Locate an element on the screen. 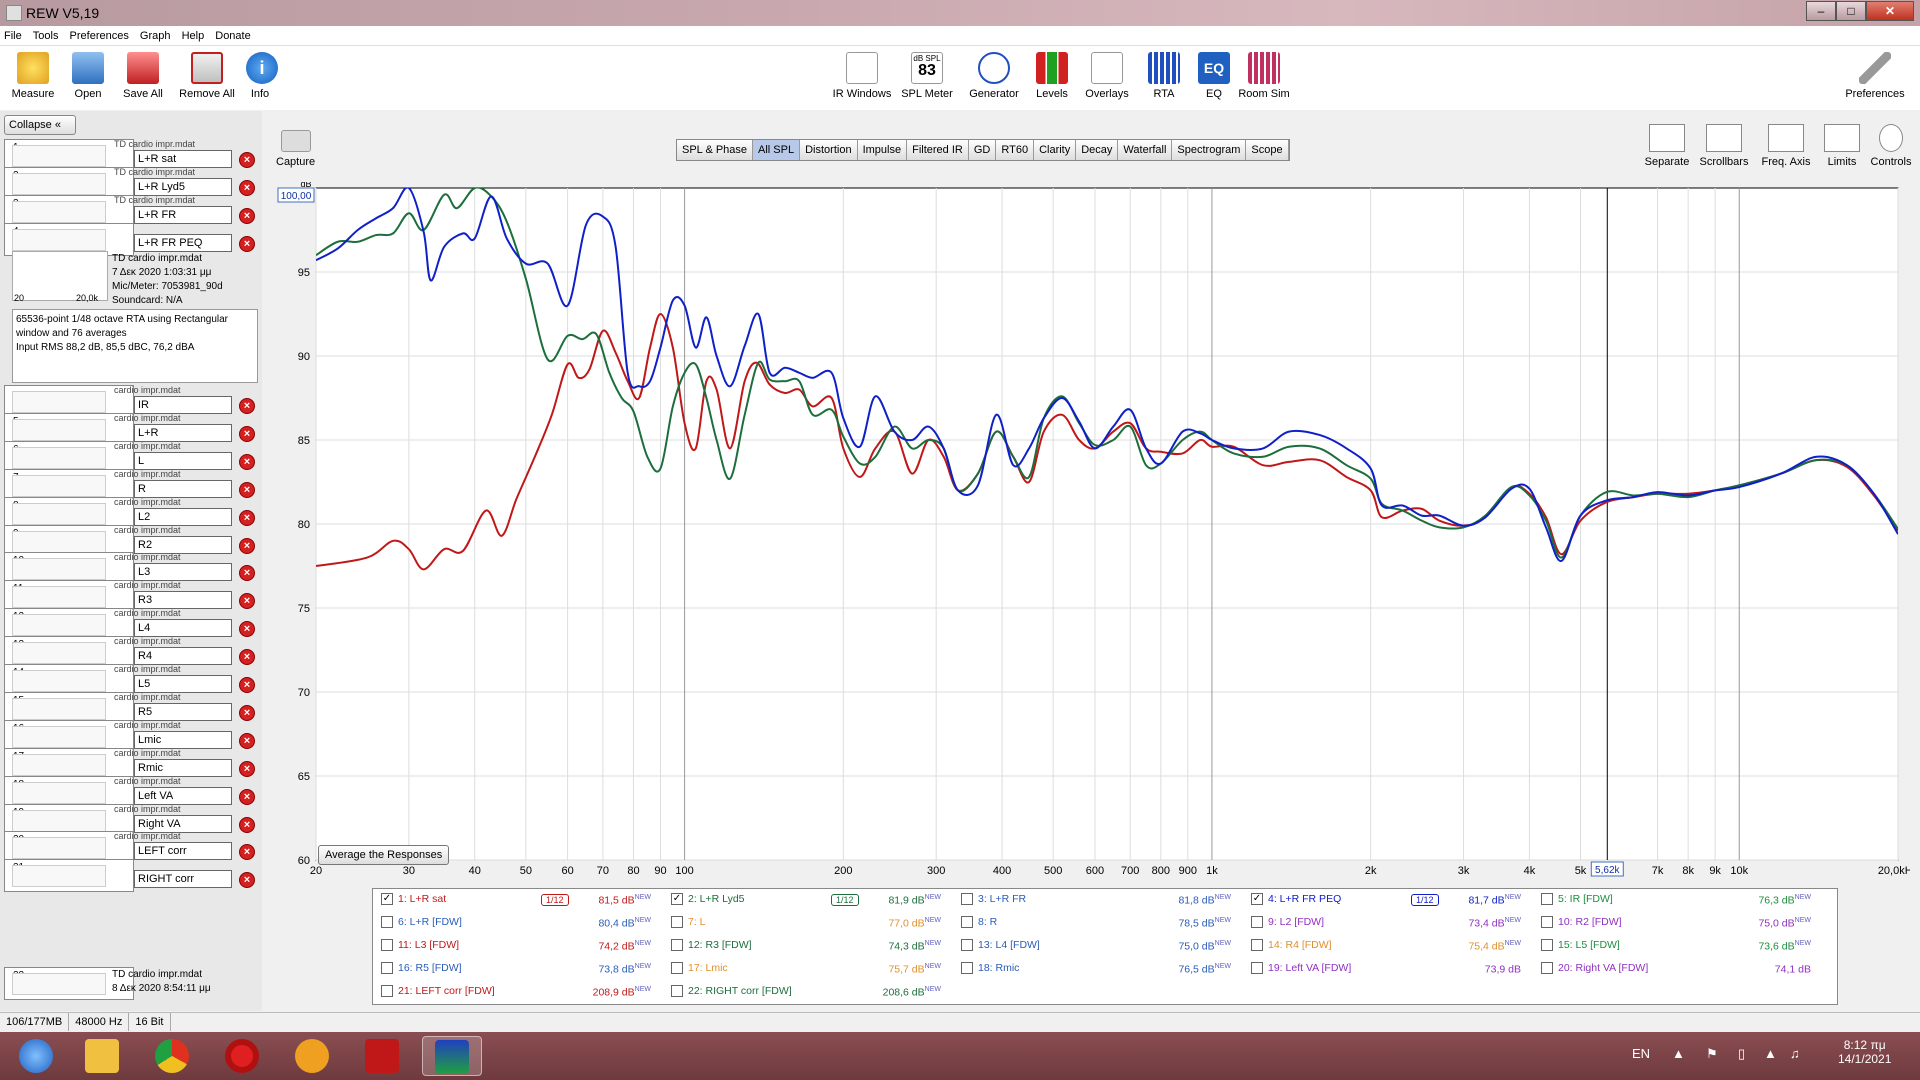 Image resolution: width=1920 pixels, height=1080 pixels. menu-donate: Donate is located at coordinates (232, 34).